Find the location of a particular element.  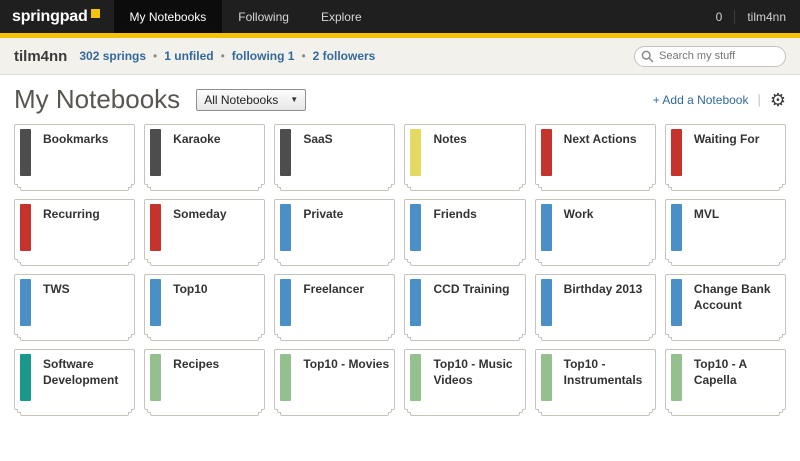

tab-label: My Notebooks is located at coordinates (168, 16).